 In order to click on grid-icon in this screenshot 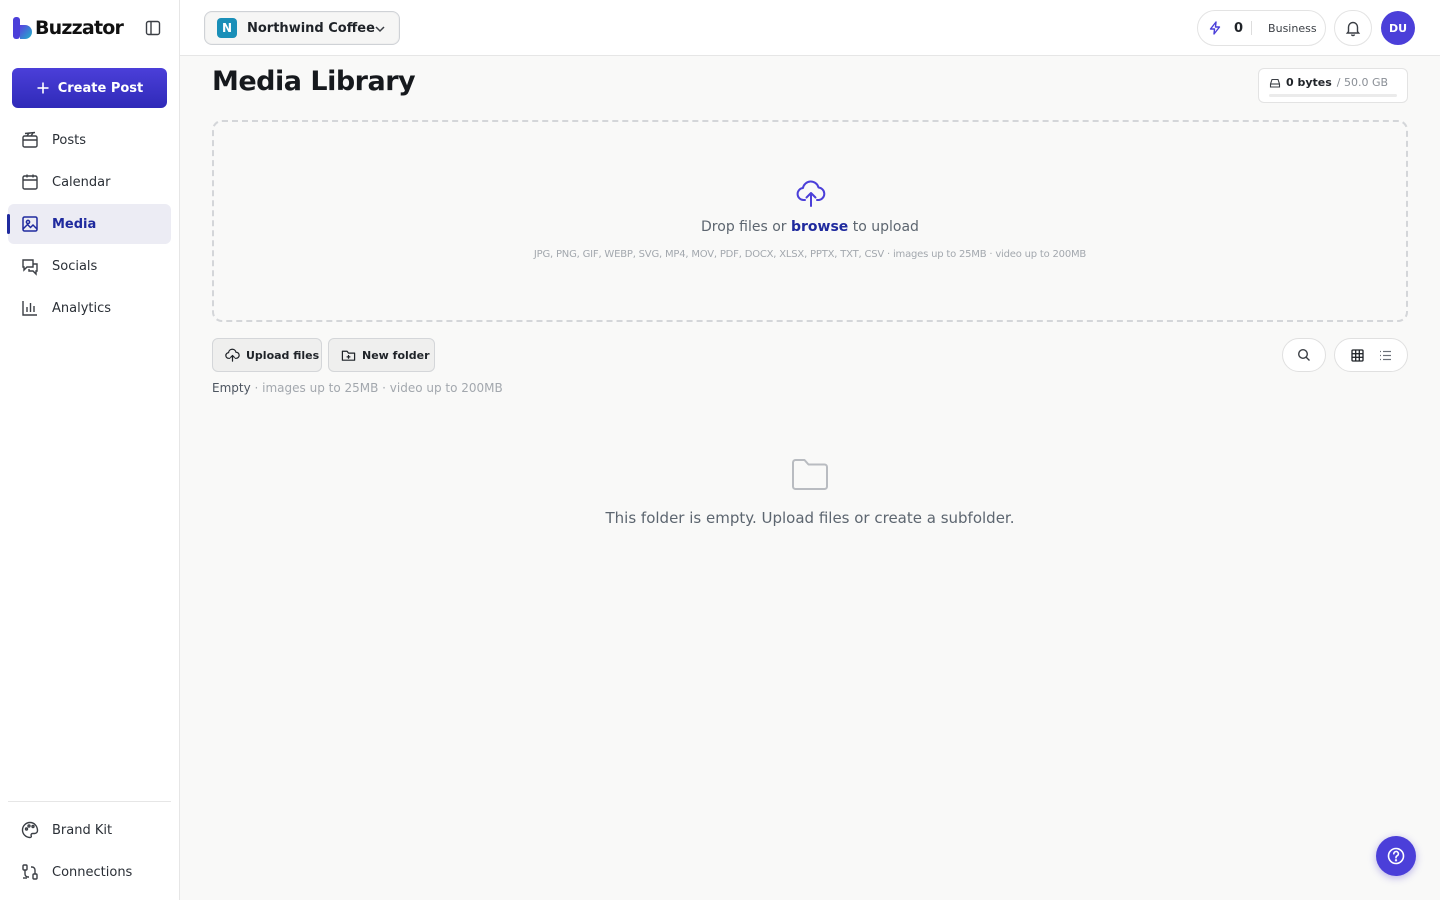, I will do `click(1357, 355)`.